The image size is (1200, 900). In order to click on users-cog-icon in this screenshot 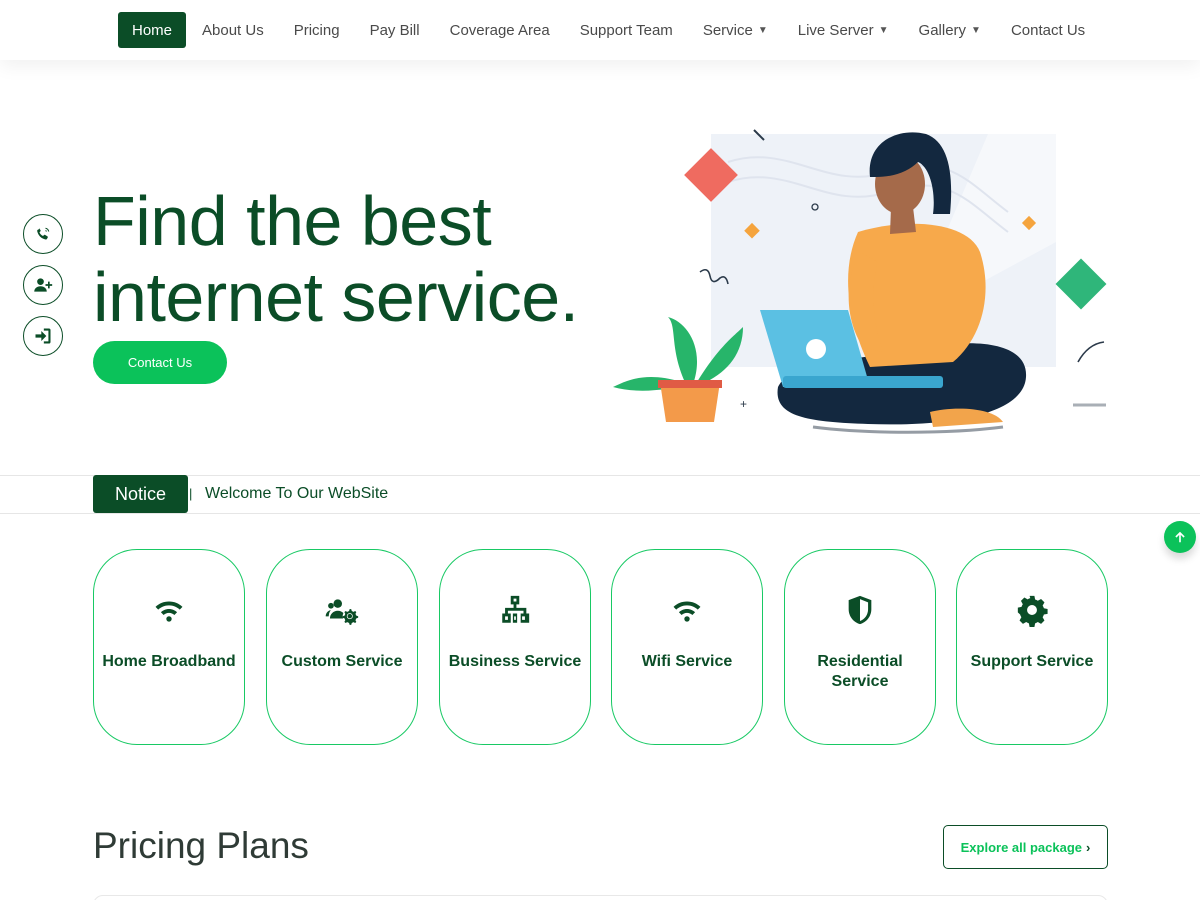, I will do `click(342, 610)`.